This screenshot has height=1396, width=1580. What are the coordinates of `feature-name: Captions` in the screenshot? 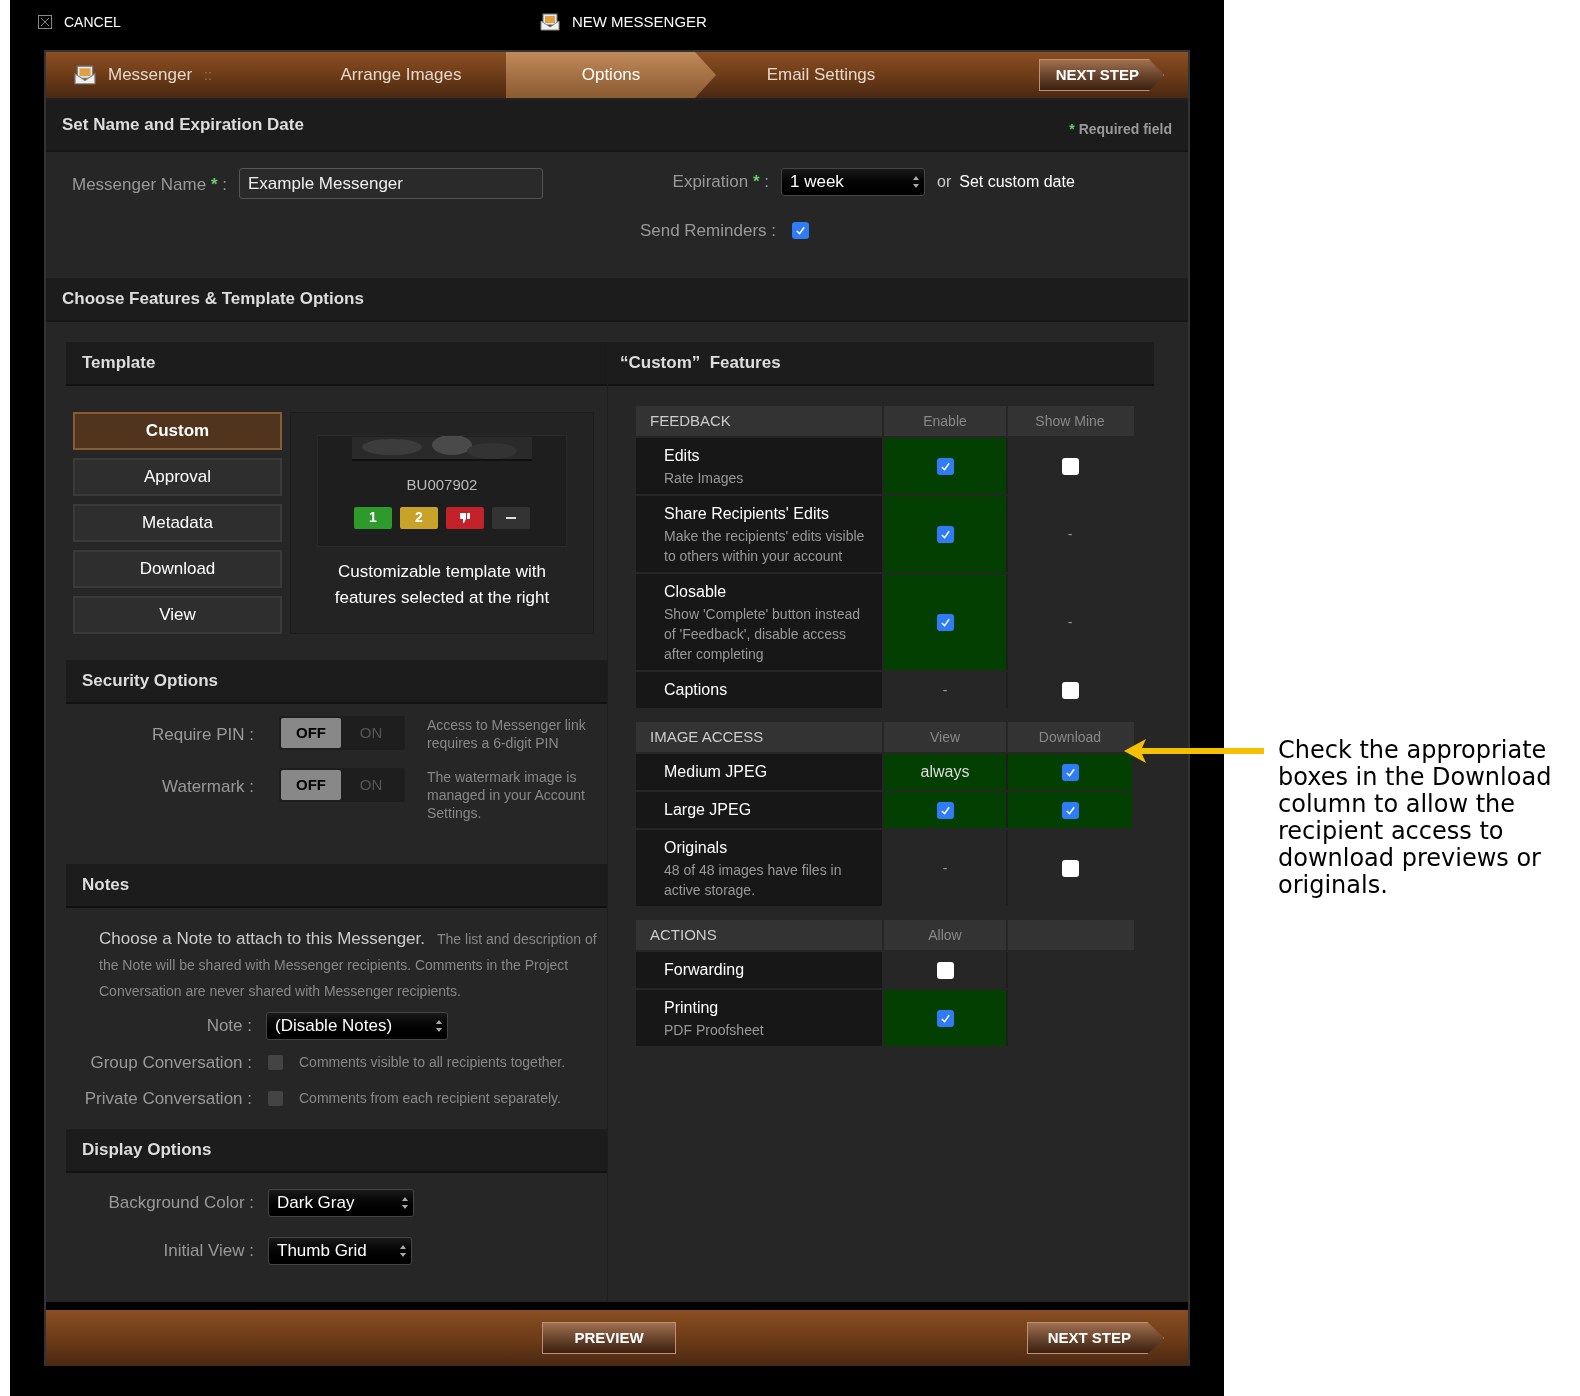 It's located at (696, 690).